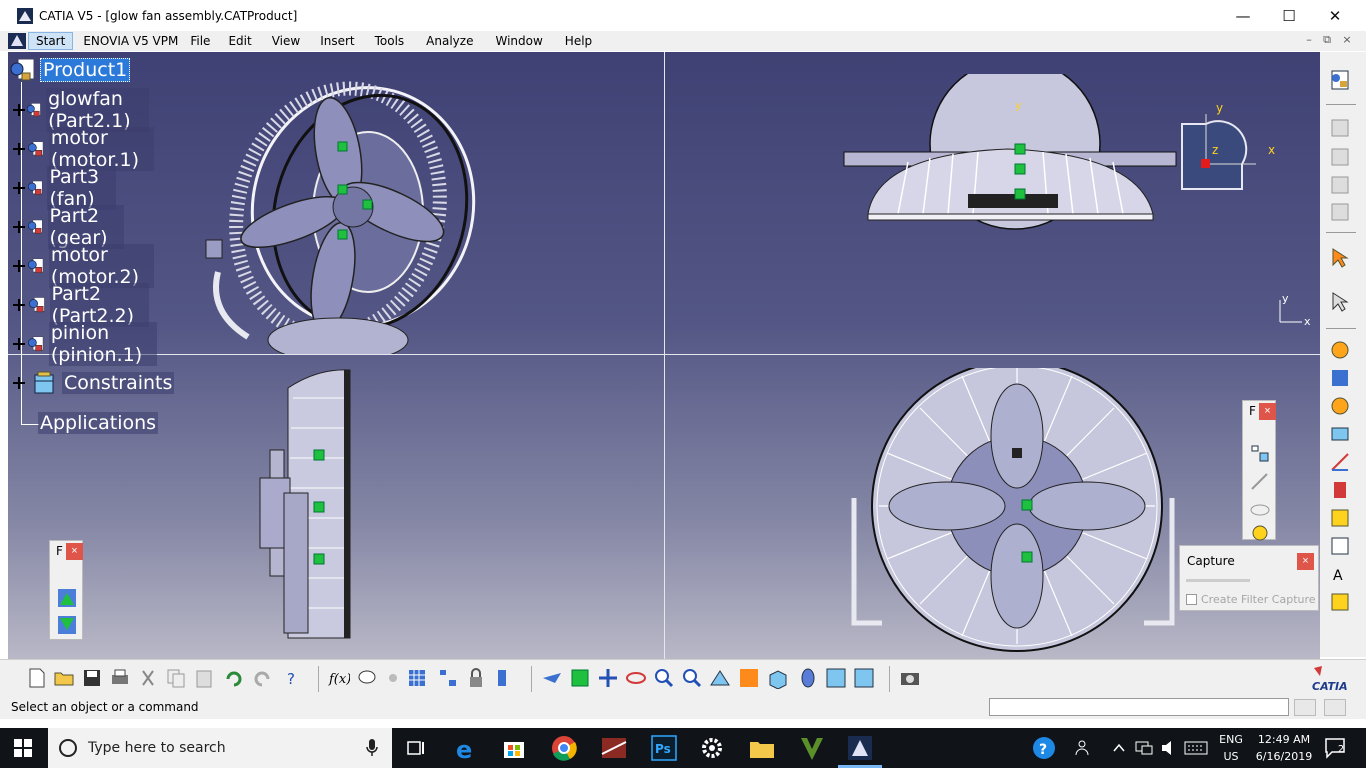 The width and height of the screenshot is (1366, 768). I want to click on maximize-button: ☐, so click(1289, 15).